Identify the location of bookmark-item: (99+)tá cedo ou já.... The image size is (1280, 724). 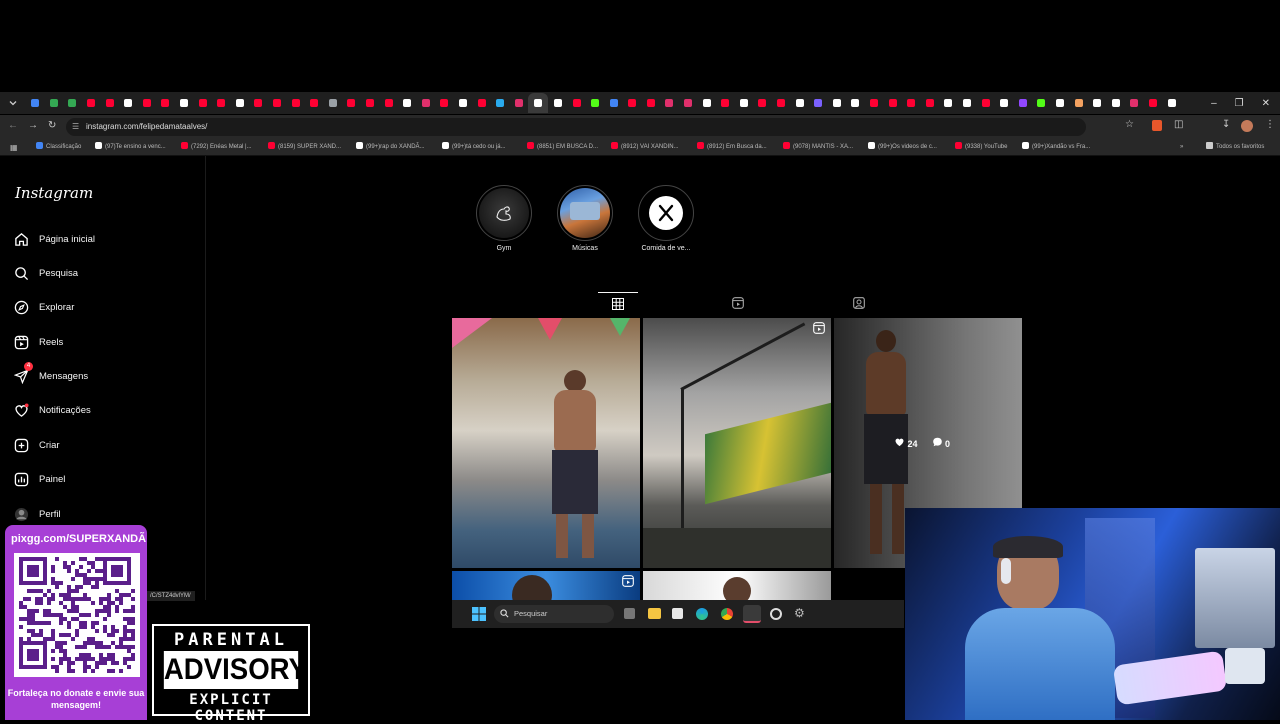
(474, 147).